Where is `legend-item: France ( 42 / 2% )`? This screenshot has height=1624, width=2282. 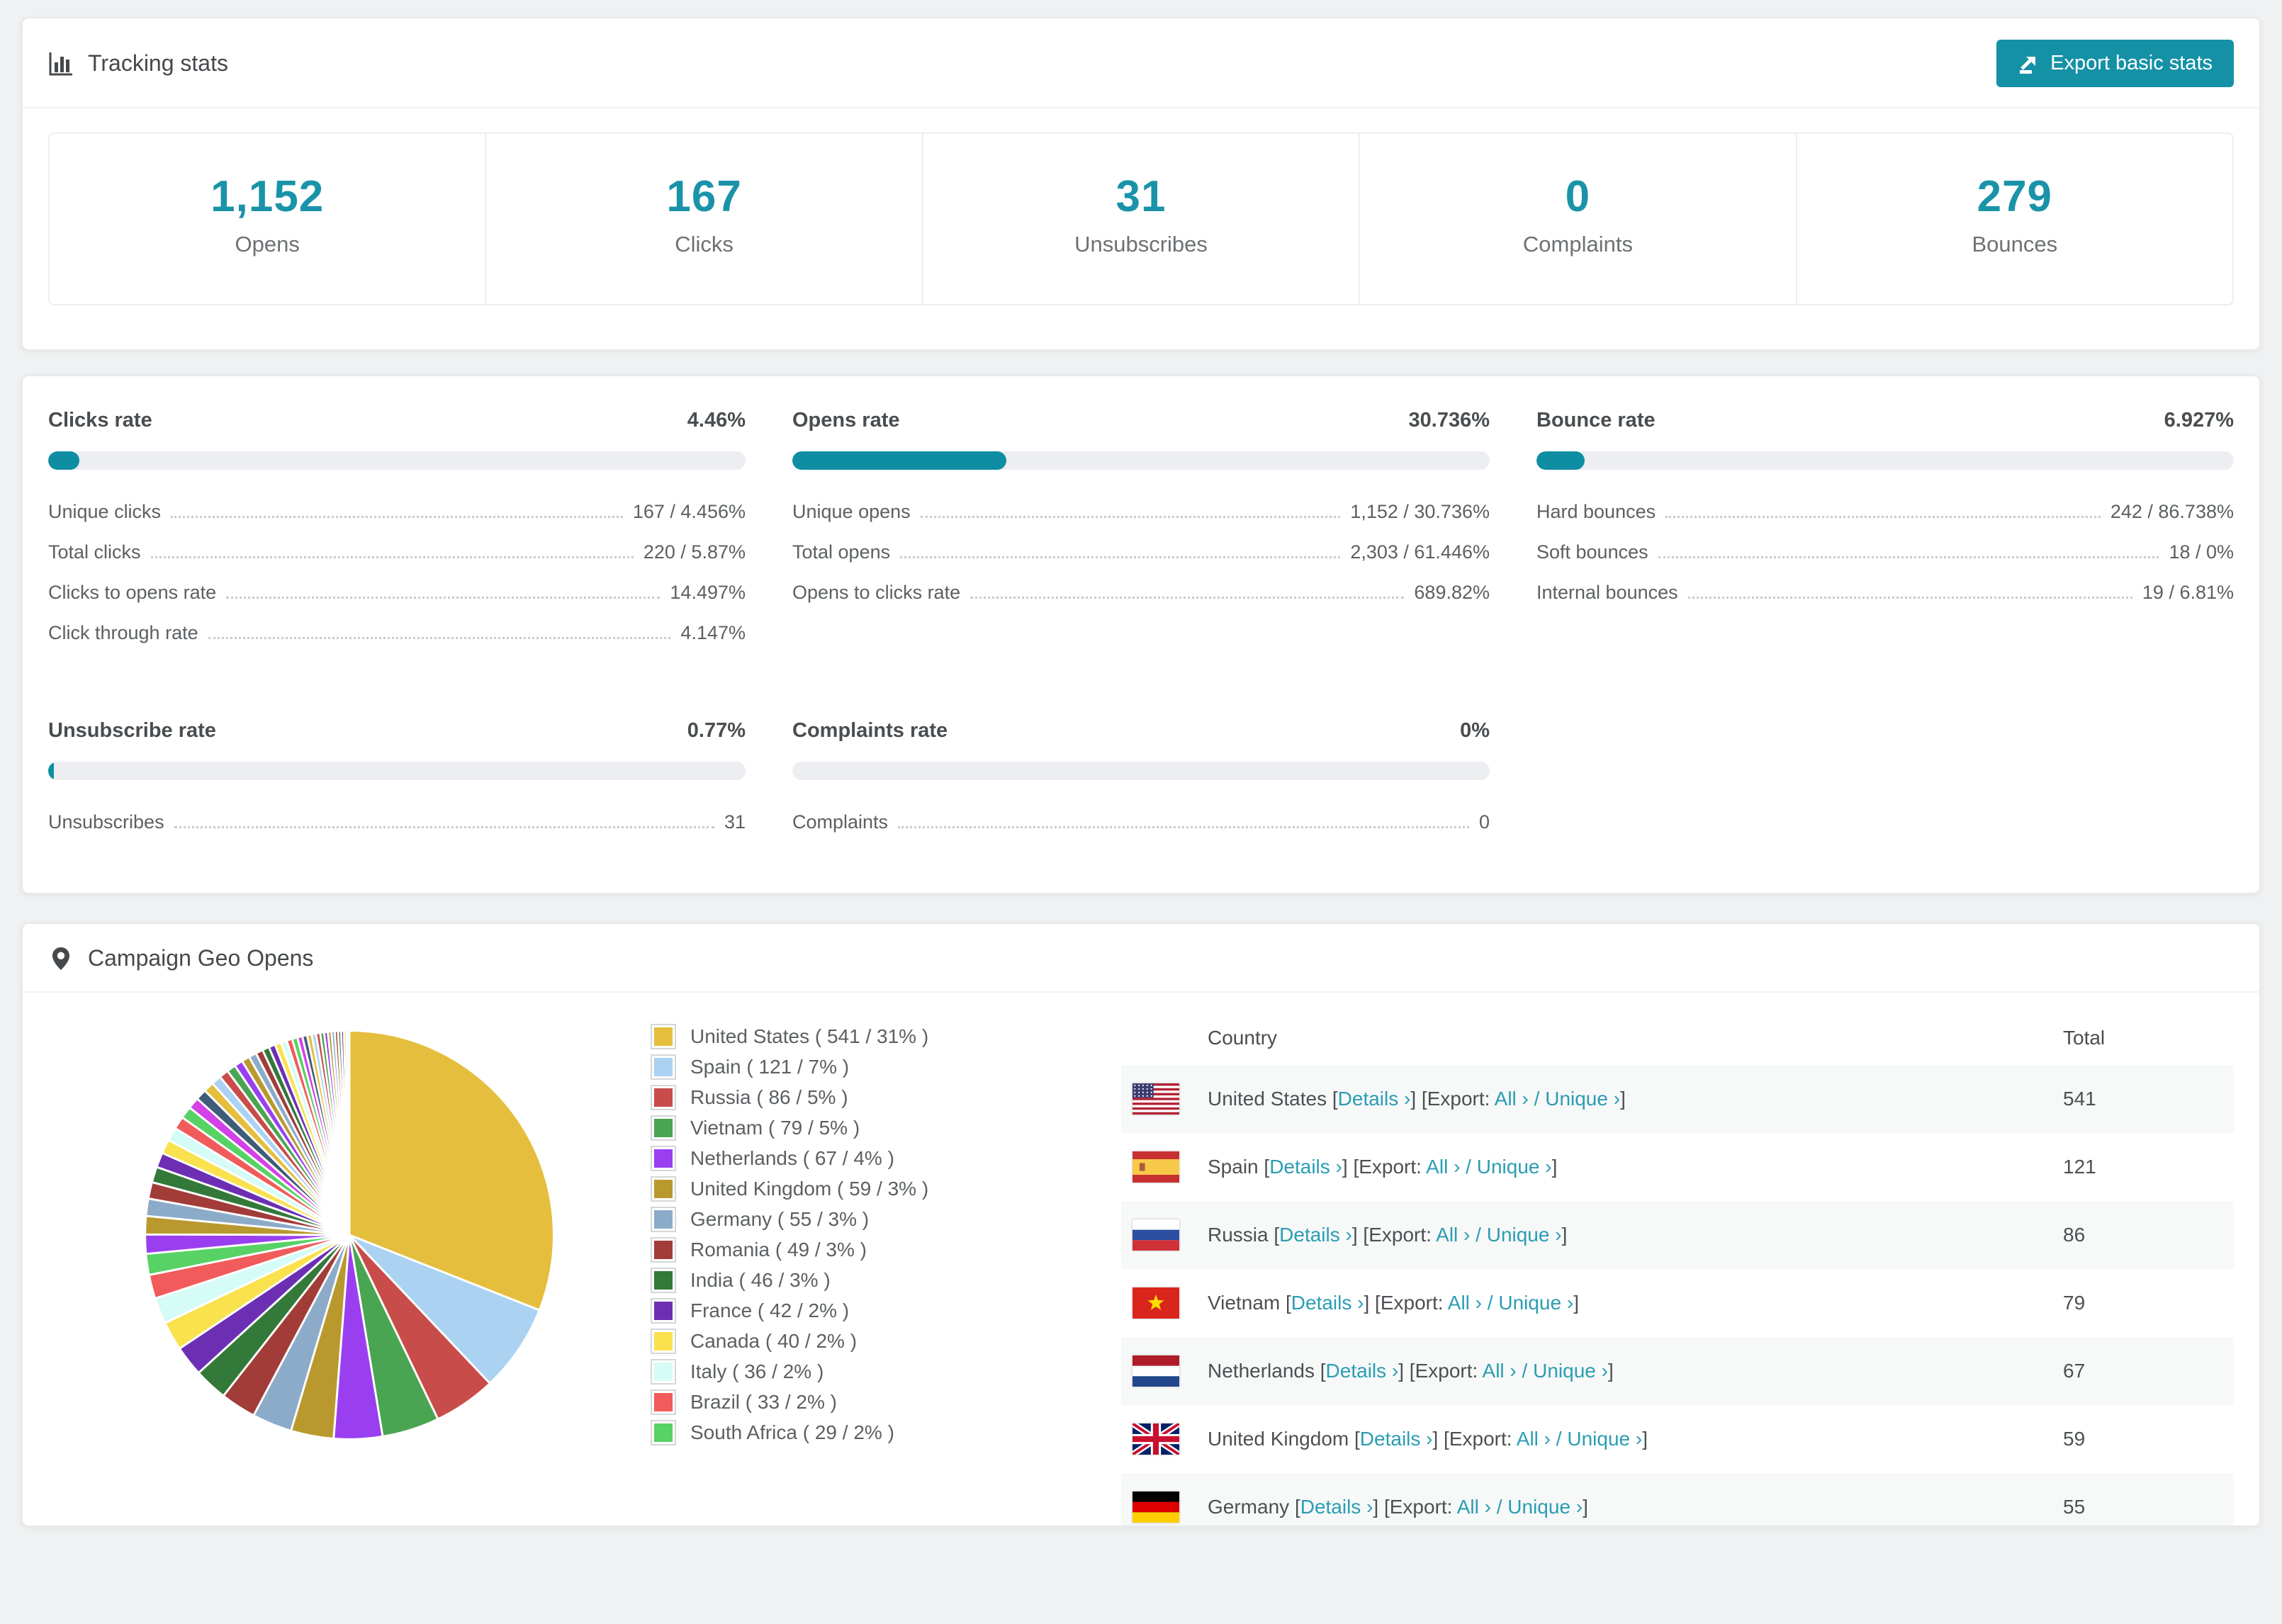
legend-item: France ( 42 / 2% ) is located at coordinates (849, 1310).